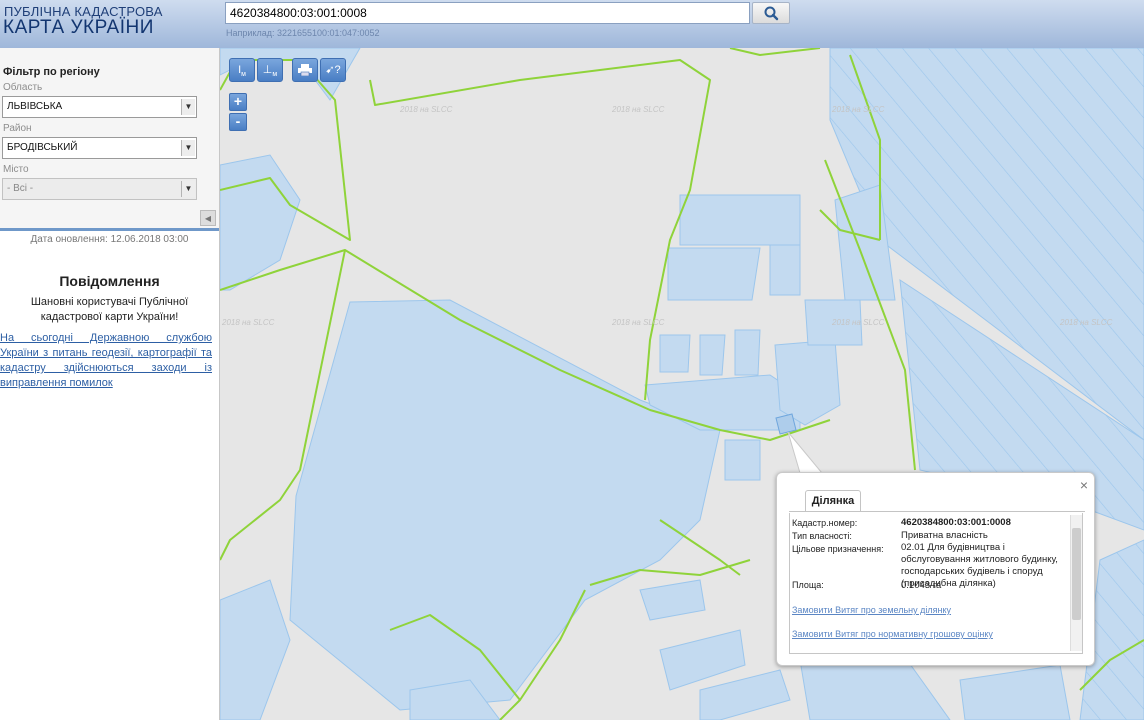  I want to click on search-hint: Наприклад: 3221655100:01:047:0052, so click(303, 33).